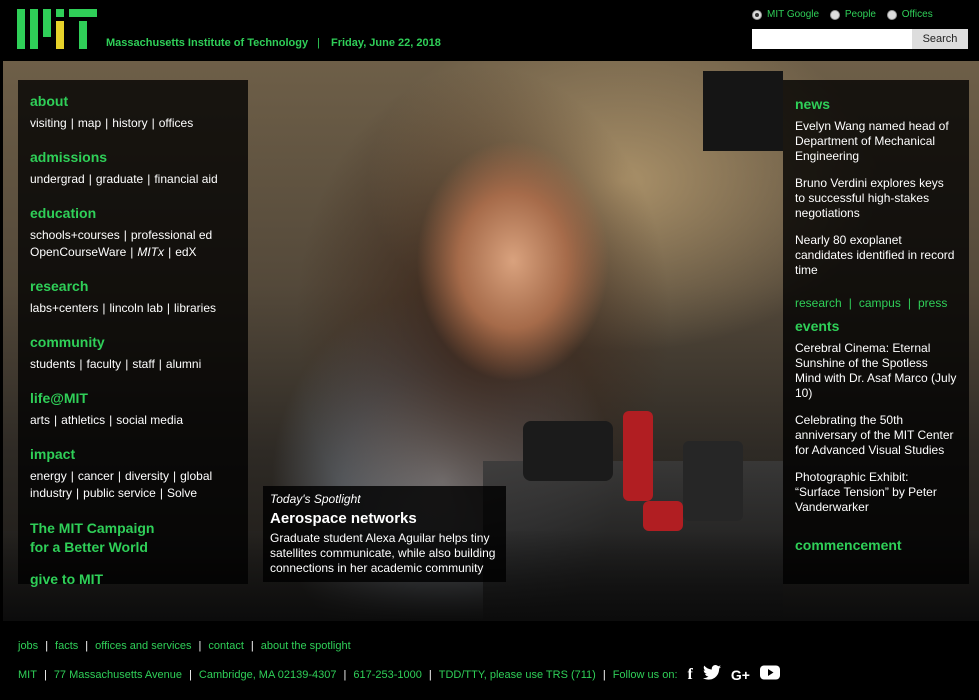 Image resolution: width=979 pixels, height=700 pixels. I want to click on nav-link-professional-ed: professional ed, so click(171, 235).